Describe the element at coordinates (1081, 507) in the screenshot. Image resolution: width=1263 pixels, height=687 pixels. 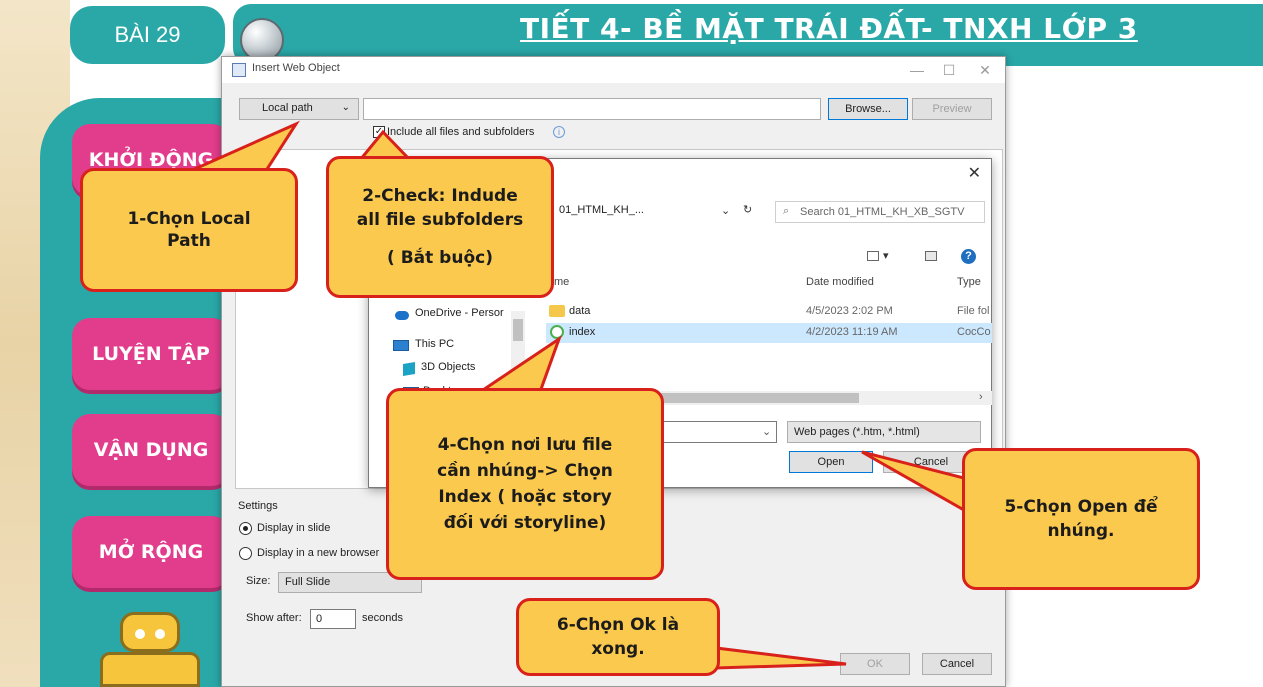
I see `callout-text: 5-Chọn Open để` at that location.